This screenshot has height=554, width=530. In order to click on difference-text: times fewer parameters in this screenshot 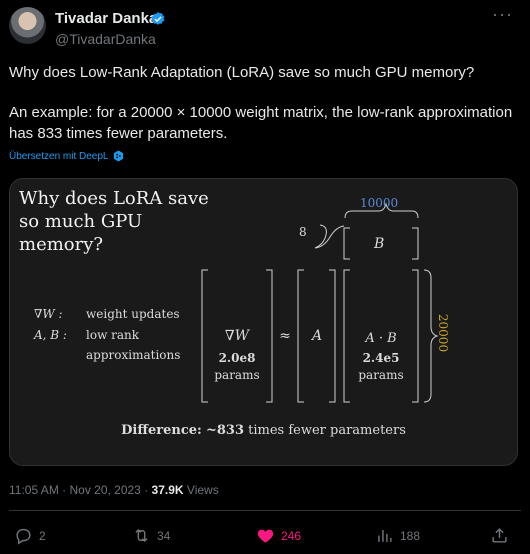, I will do `click(327, 430)`.